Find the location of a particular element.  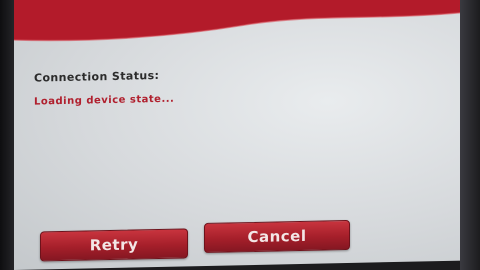

cancel-button: Cancel is located at coordinates (277, 236).